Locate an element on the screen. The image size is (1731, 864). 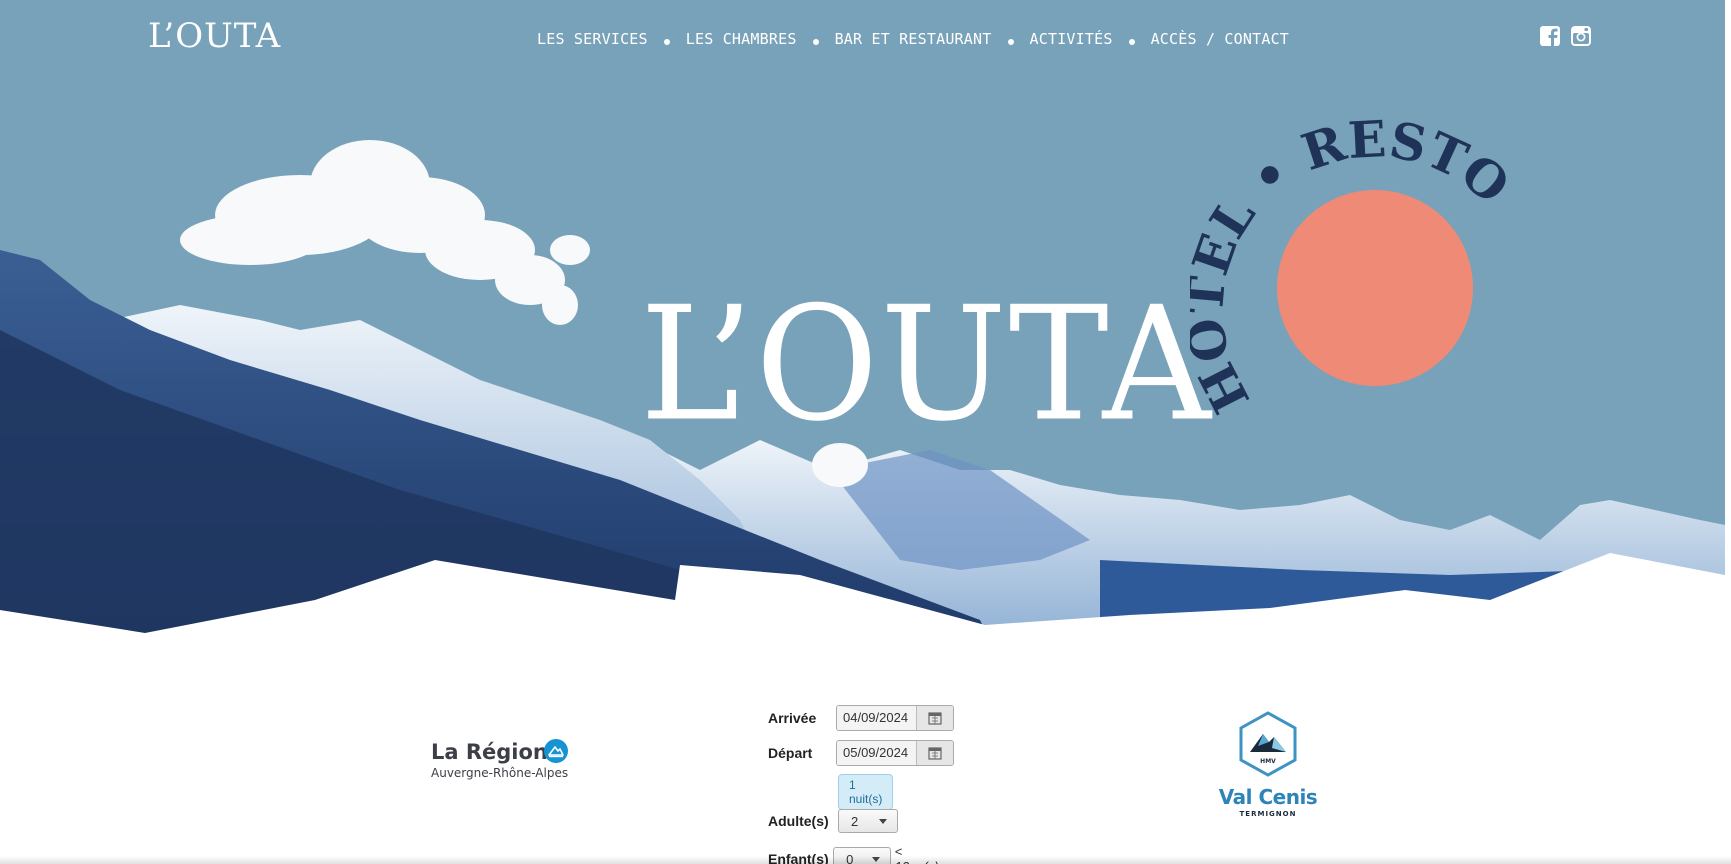
adults-label: Adulte(s) is located at coordinates (798, 821).